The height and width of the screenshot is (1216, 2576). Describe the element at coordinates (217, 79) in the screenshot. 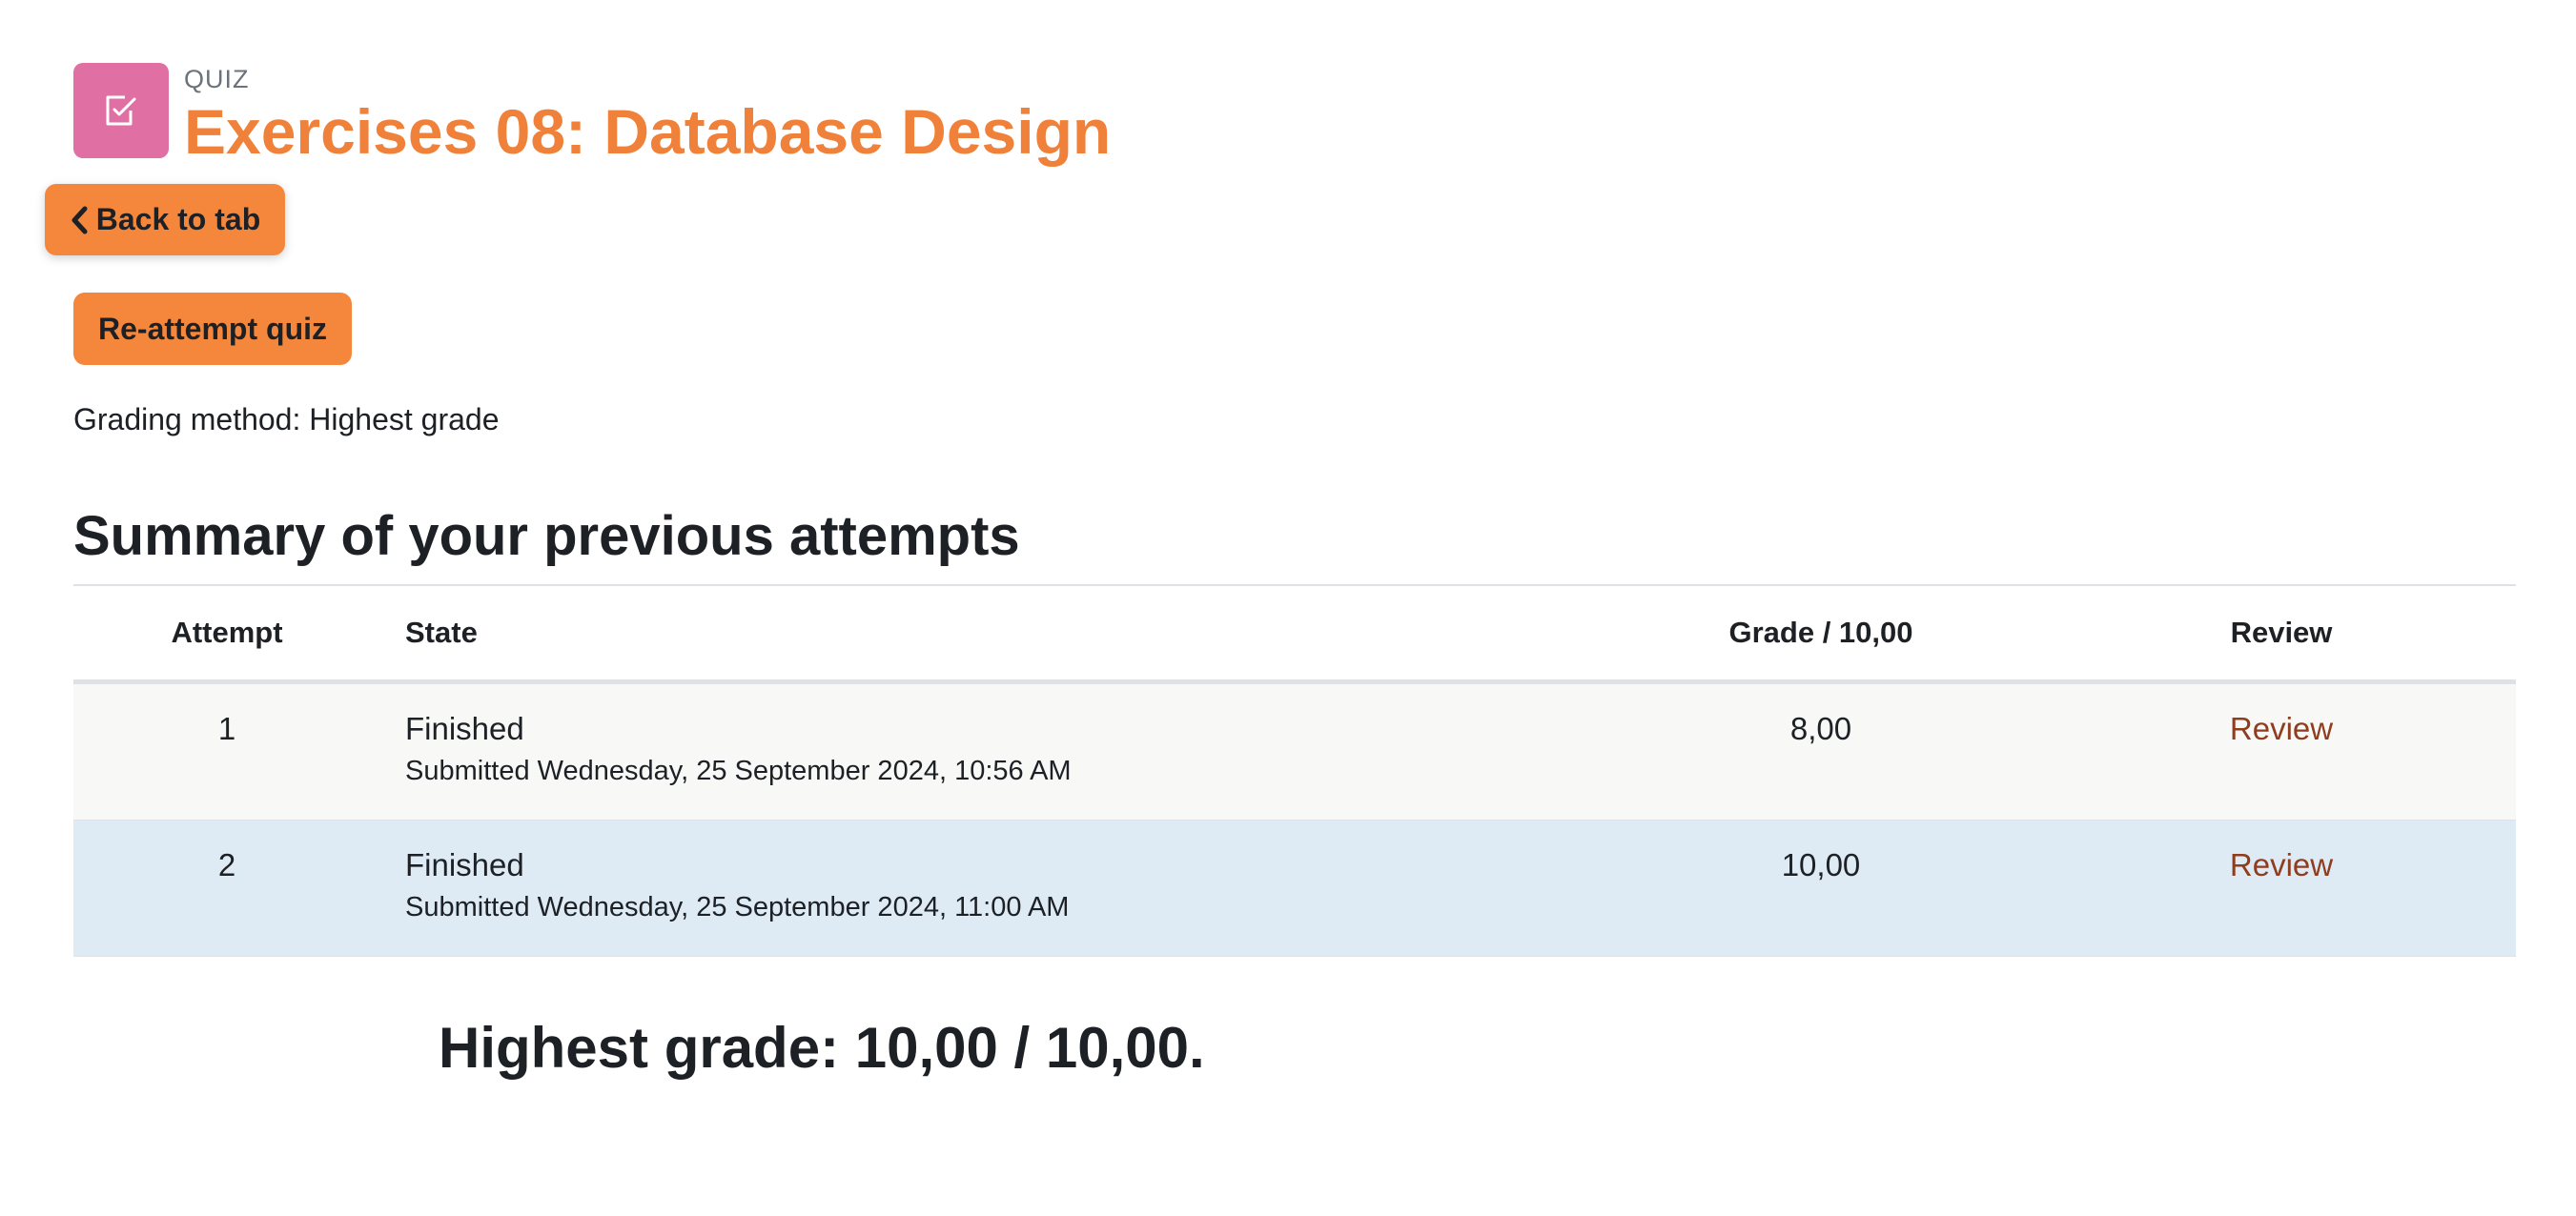

I see `activity-type-label: QUIZ` at that location.